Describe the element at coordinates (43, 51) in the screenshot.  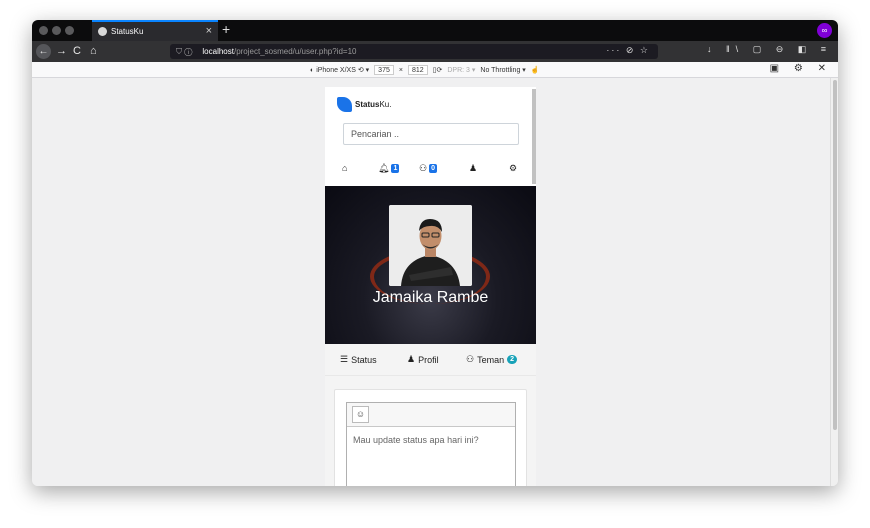
I see `back-button: ←` at that location.